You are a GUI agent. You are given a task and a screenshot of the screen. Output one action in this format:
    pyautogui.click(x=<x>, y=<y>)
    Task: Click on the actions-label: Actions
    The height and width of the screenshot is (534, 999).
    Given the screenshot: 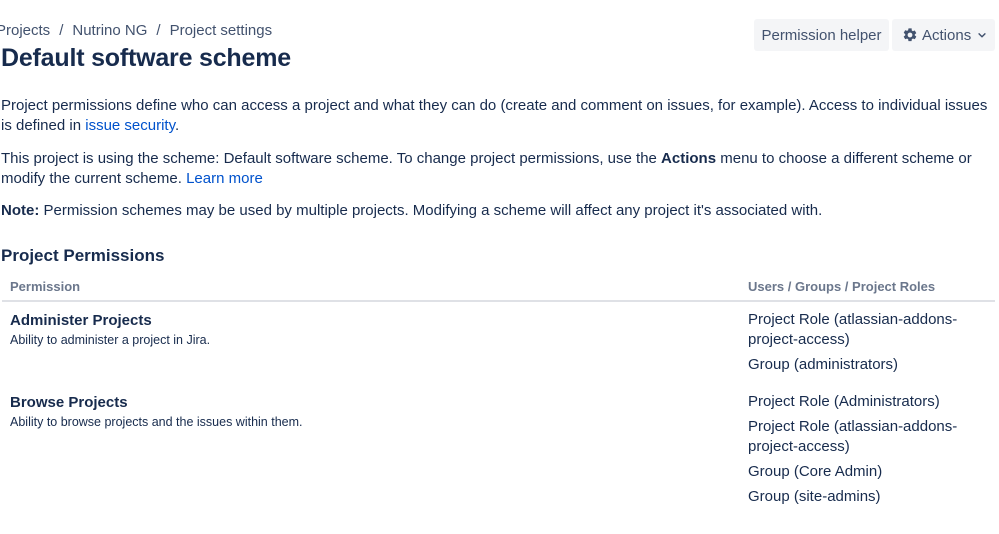 What is the action you would take?
    pyautogui.click(x=947, y=35)
    